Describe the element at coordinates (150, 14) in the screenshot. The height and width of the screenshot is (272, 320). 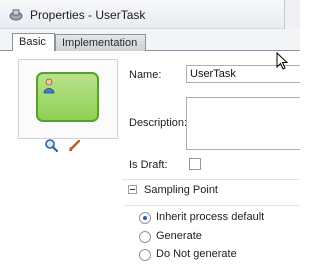
I see `window-titlebar: Properties - UserTask` at that location.